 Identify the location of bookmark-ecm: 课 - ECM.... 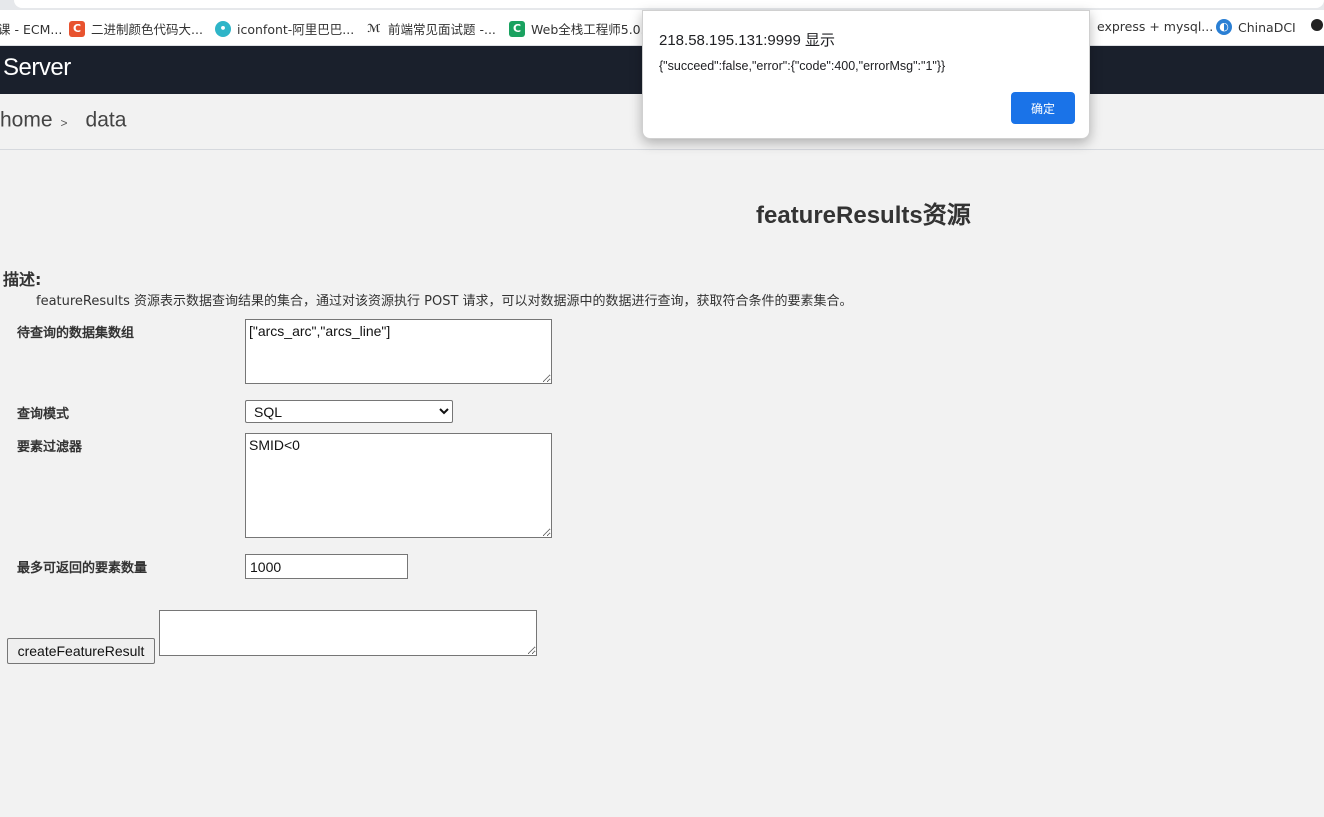
(31, 28).